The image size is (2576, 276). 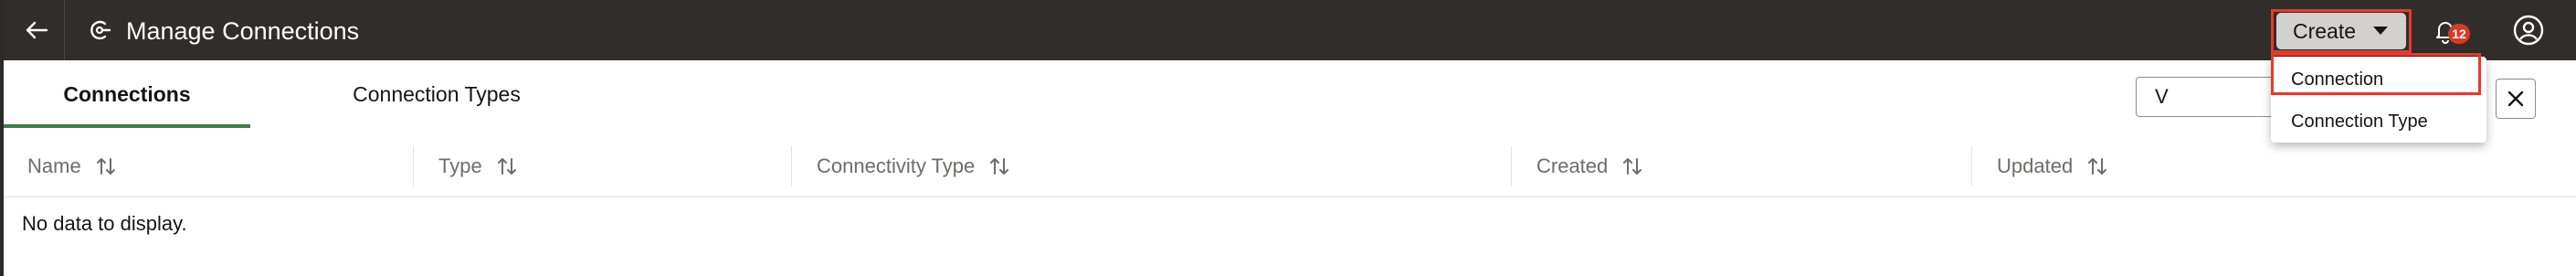 What do you see at coordinates (2459, 34) in the screenshot?
I see `notification-badge: 12` at bounding box center [2459, 34].